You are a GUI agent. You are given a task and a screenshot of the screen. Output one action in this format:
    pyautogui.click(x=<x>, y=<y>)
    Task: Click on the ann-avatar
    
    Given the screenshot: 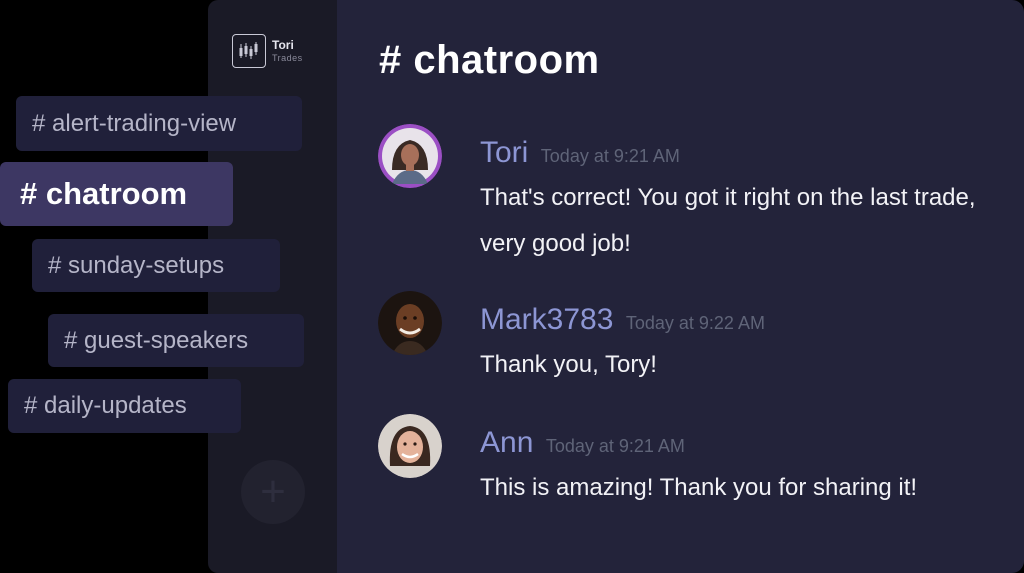 What is the action you would take?
    pyautogui.click(x=410, y=446)
    